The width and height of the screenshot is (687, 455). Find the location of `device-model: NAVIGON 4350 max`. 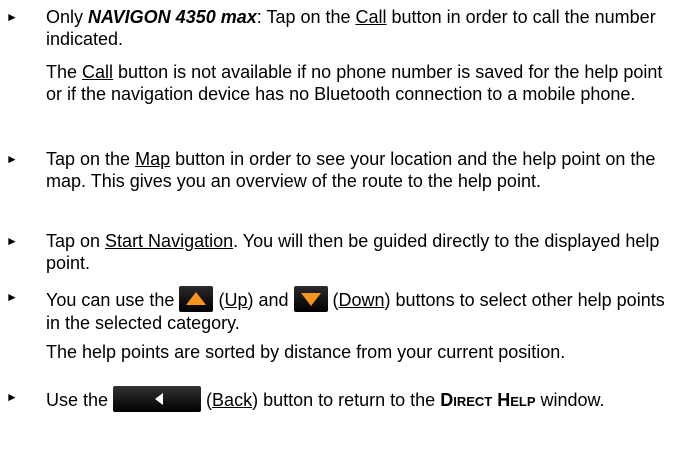

device-model: NAVIGON 4350 max is located at coordinates (172, 17).